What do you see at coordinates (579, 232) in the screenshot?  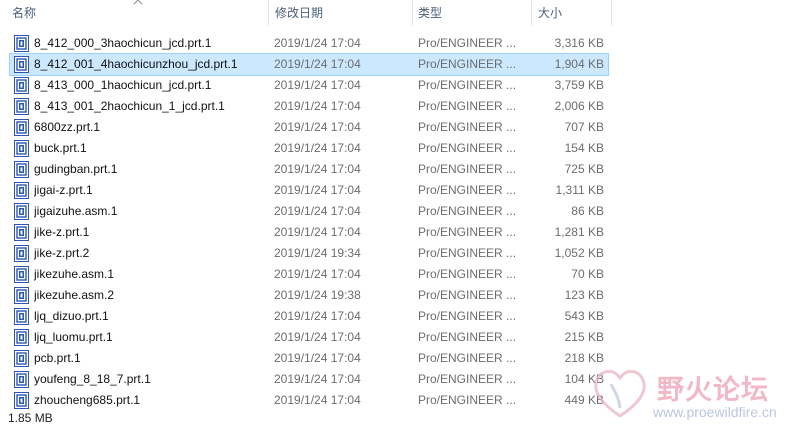 I see `file-size: 1,281 KB` at bounding box center [579, 232].